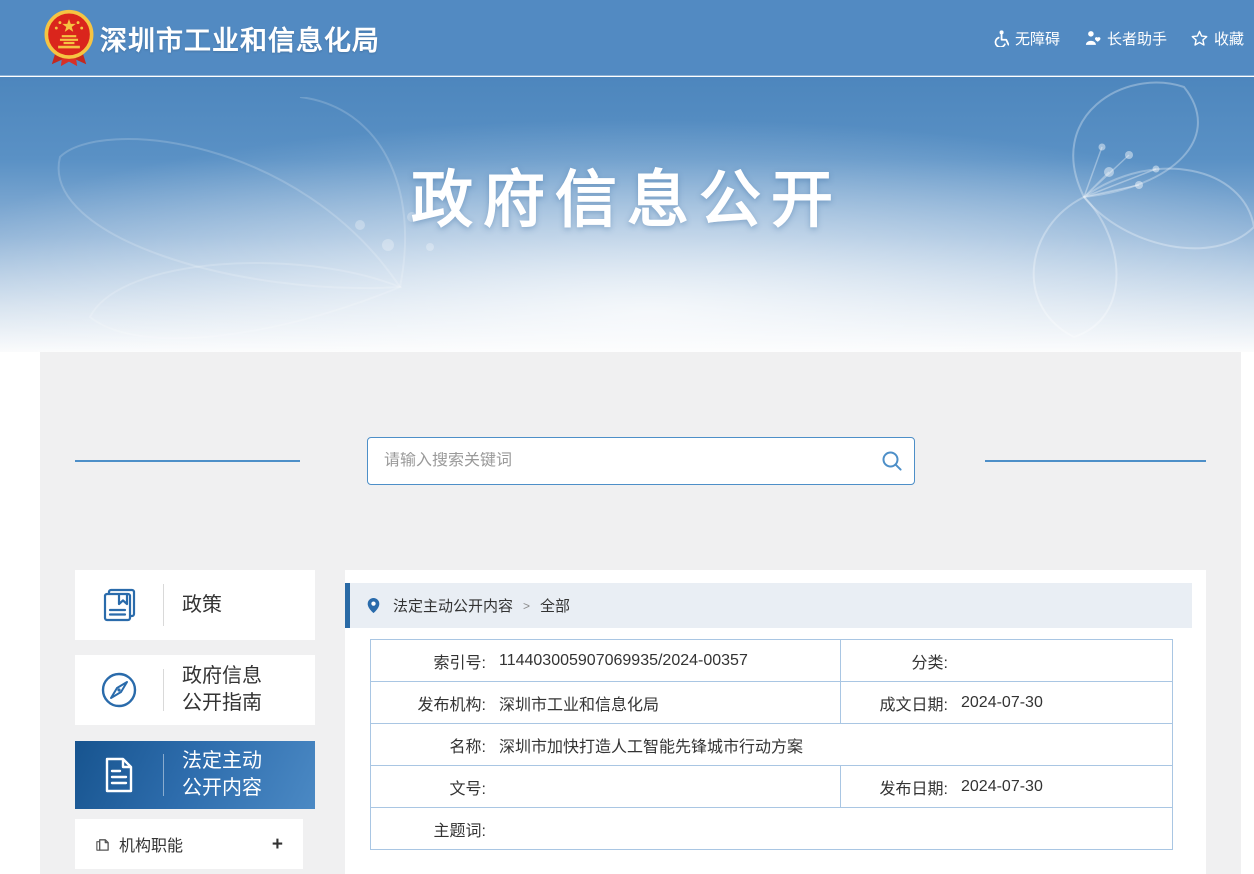 Image resolution: width=1254 pixels, height=874 pixels. What do you see at coordinates (1199, 38) in the screenshot?
I see `star-icon` at bounding box center [1199, 38].